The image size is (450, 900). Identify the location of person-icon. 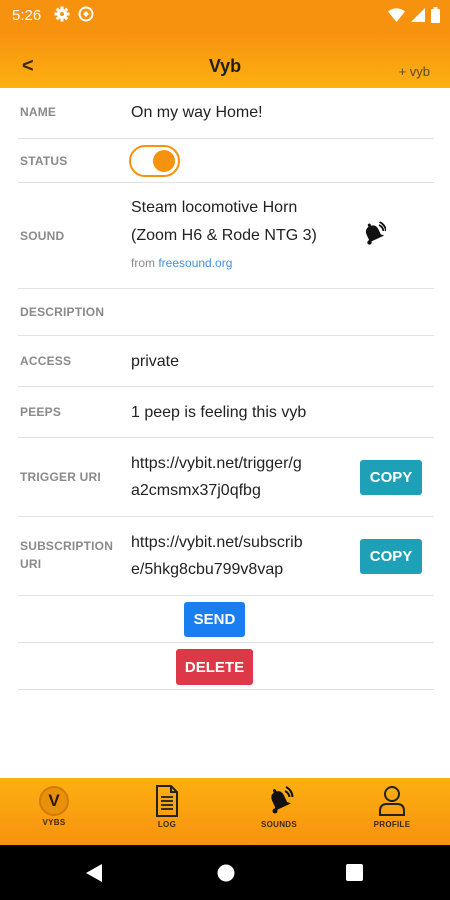
(392, 801).